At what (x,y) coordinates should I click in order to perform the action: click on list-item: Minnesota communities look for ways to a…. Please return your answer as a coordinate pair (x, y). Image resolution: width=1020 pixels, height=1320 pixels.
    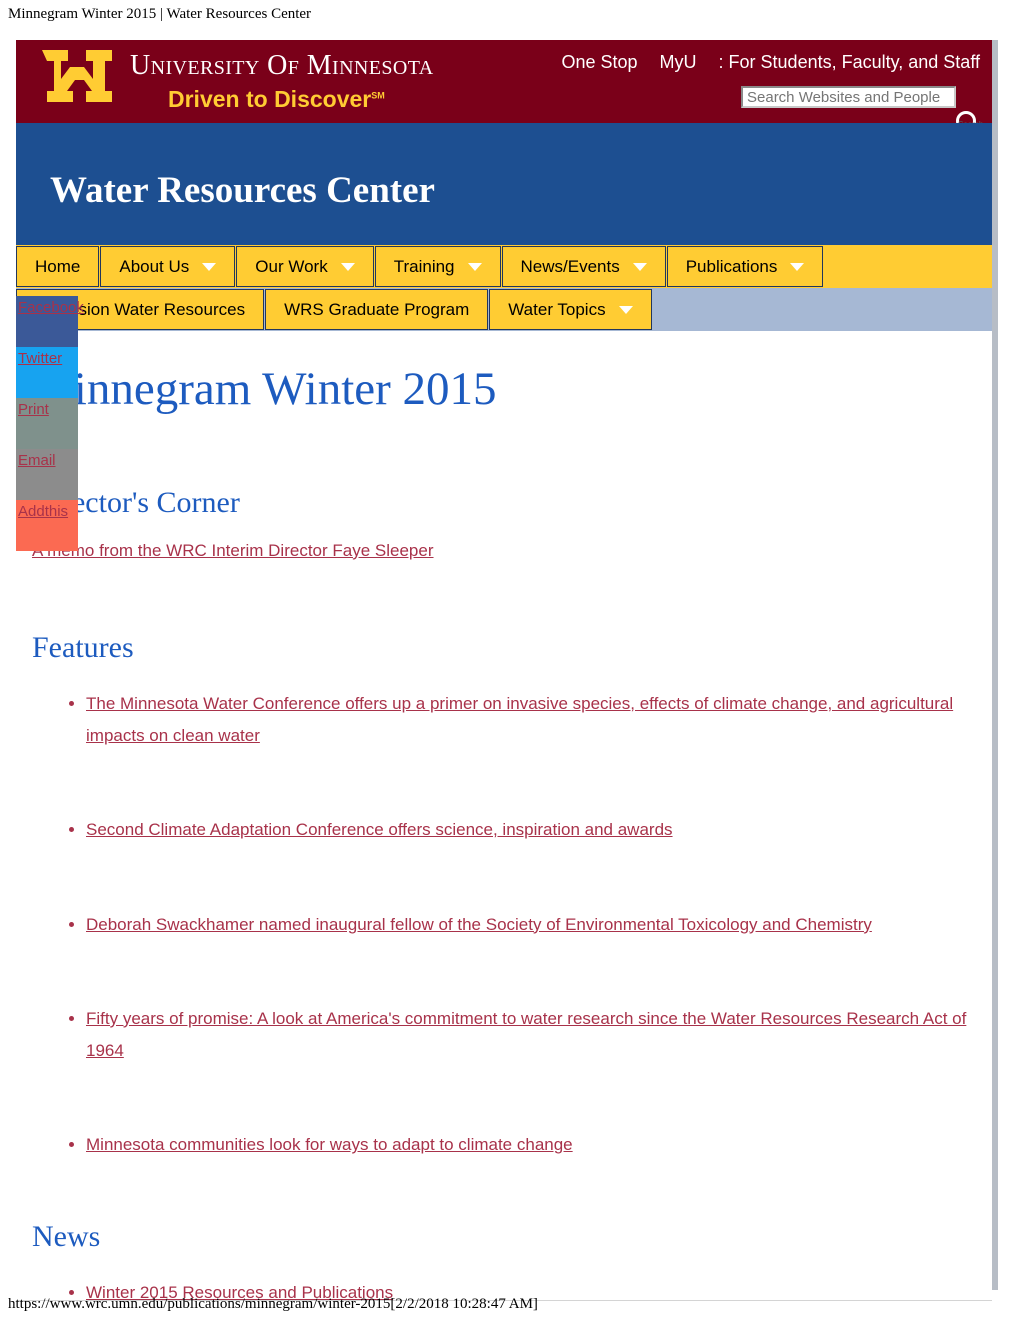
    Looking at the image, I should click on (529, 1145).